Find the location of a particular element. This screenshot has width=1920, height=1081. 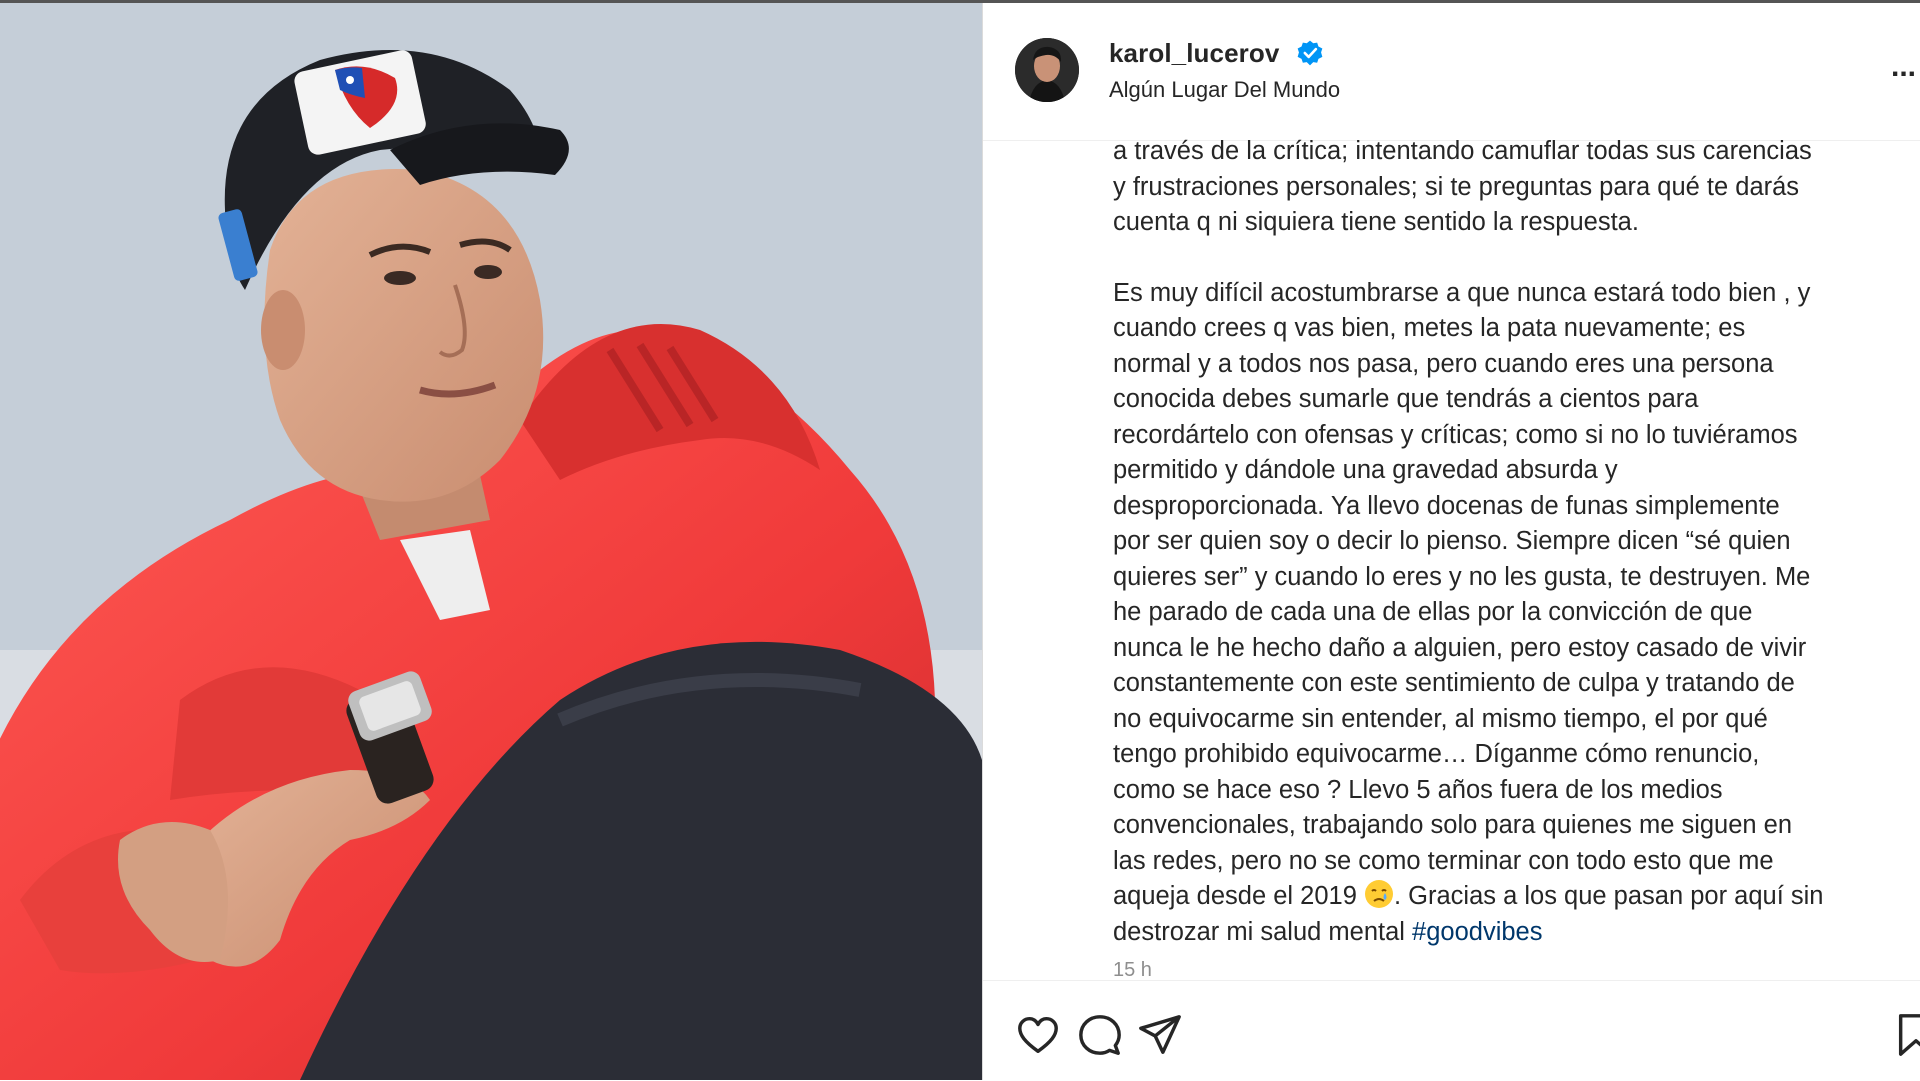

hashtag-link: #goodvibes is located at coordinates (1477, 932).